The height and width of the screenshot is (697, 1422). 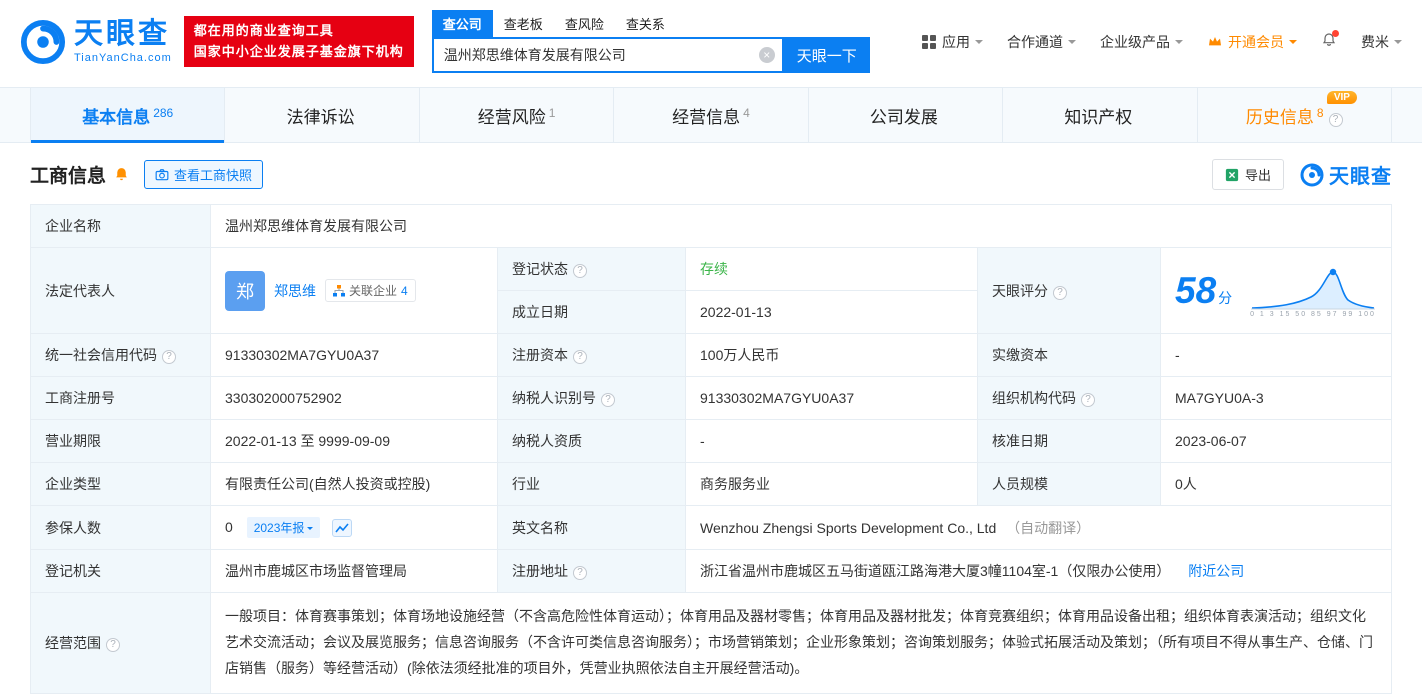 I want to click on tianyancha-logo: 天眼查 TianYanCha.com, so click(x=96, y=42).